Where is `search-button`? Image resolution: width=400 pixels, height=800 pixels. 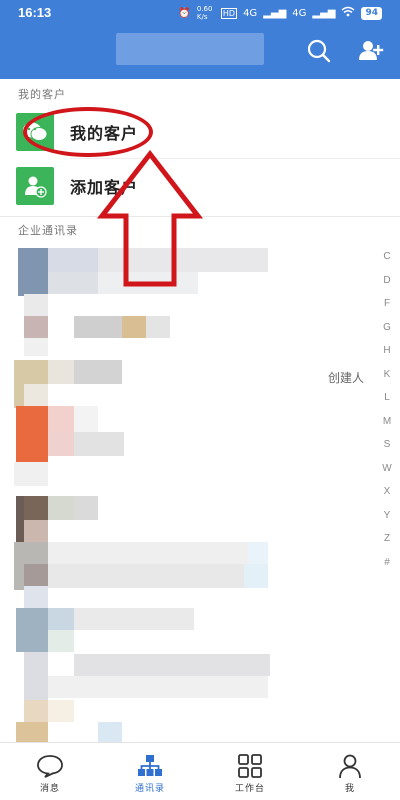
search-button is located at coordinates (319, 51).